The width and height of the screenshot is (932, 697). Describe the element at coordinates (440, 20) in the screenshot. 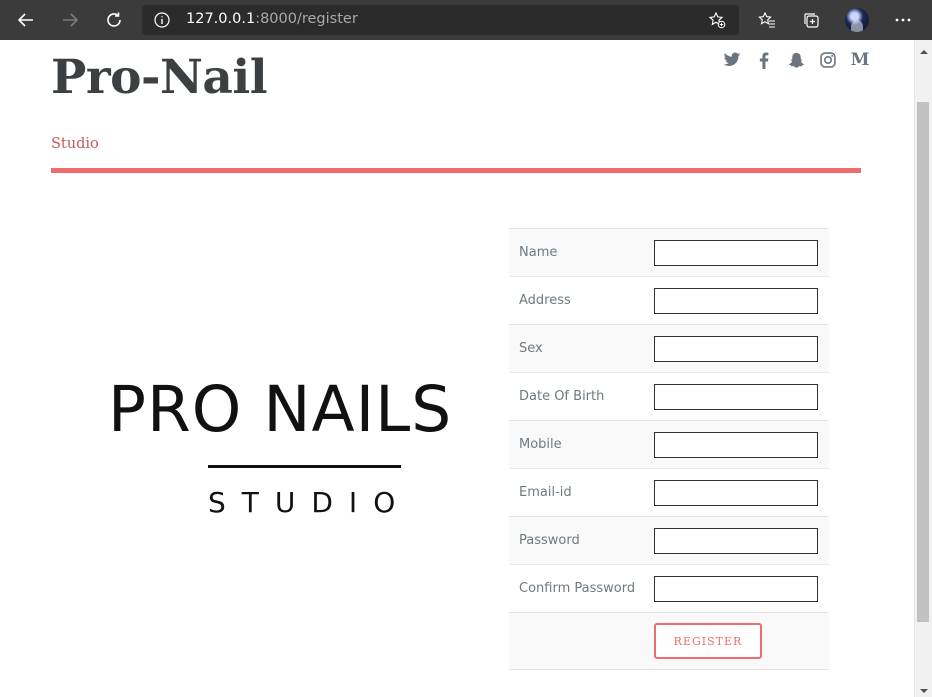

I see `address-bar: 127.0.0.1:8000/register` at that location.